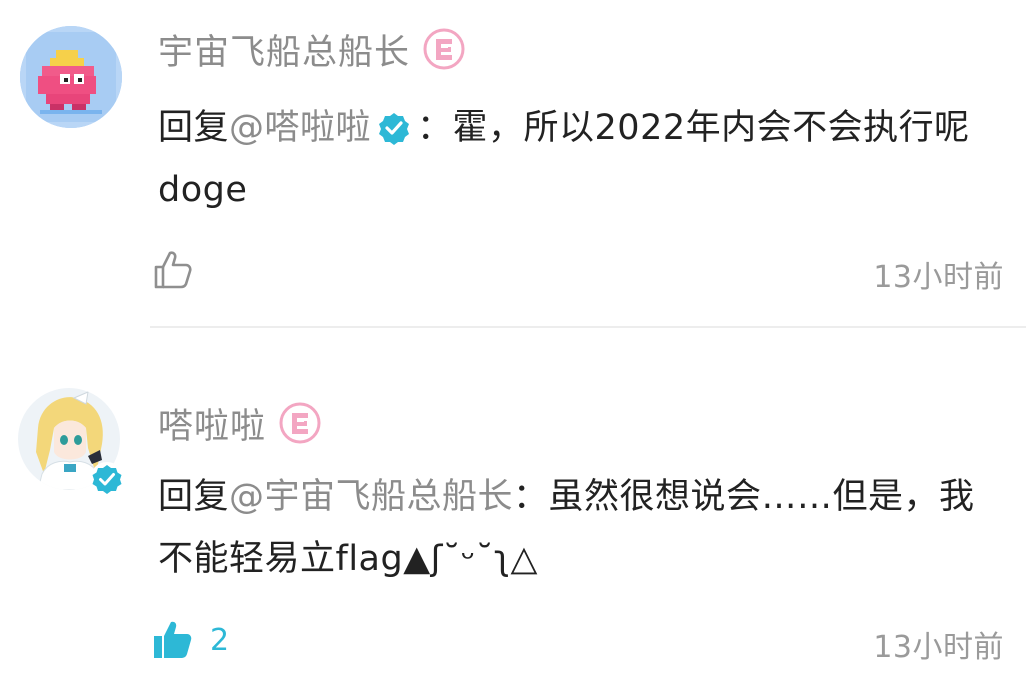 The width and height of the screenshot is (1026, 684). I want to click on comment-content: 回复@嗒啦啦 ：霍，所以2022年内会不会执行呢doge, so click(573, 159).